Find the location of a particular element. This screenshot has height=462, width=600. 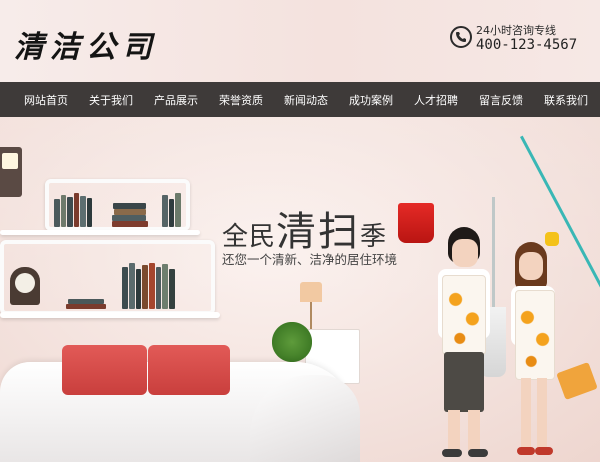

upper-shelf is located at coordinates (100, 232).